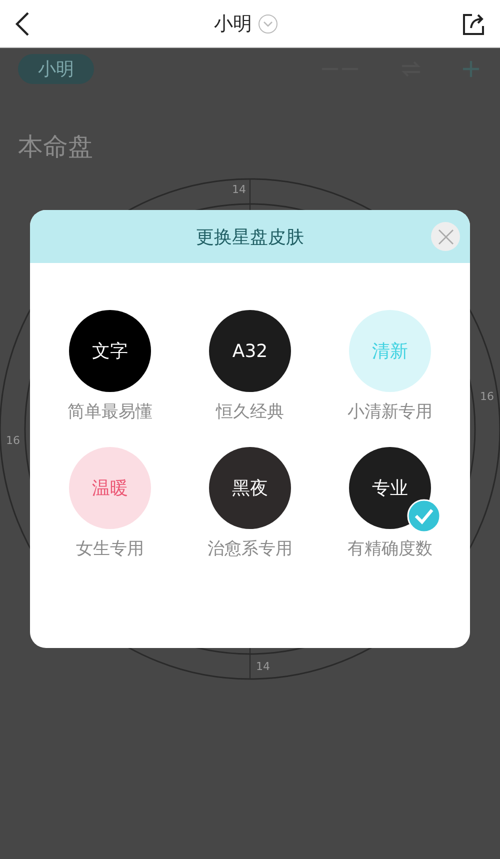 The height and width of the screenshot is (859, 500). What do you see at coordinates (250, 412) in the screenshot?
I see `skin-caption: 恒久经典` at bounding box center [250, 412].